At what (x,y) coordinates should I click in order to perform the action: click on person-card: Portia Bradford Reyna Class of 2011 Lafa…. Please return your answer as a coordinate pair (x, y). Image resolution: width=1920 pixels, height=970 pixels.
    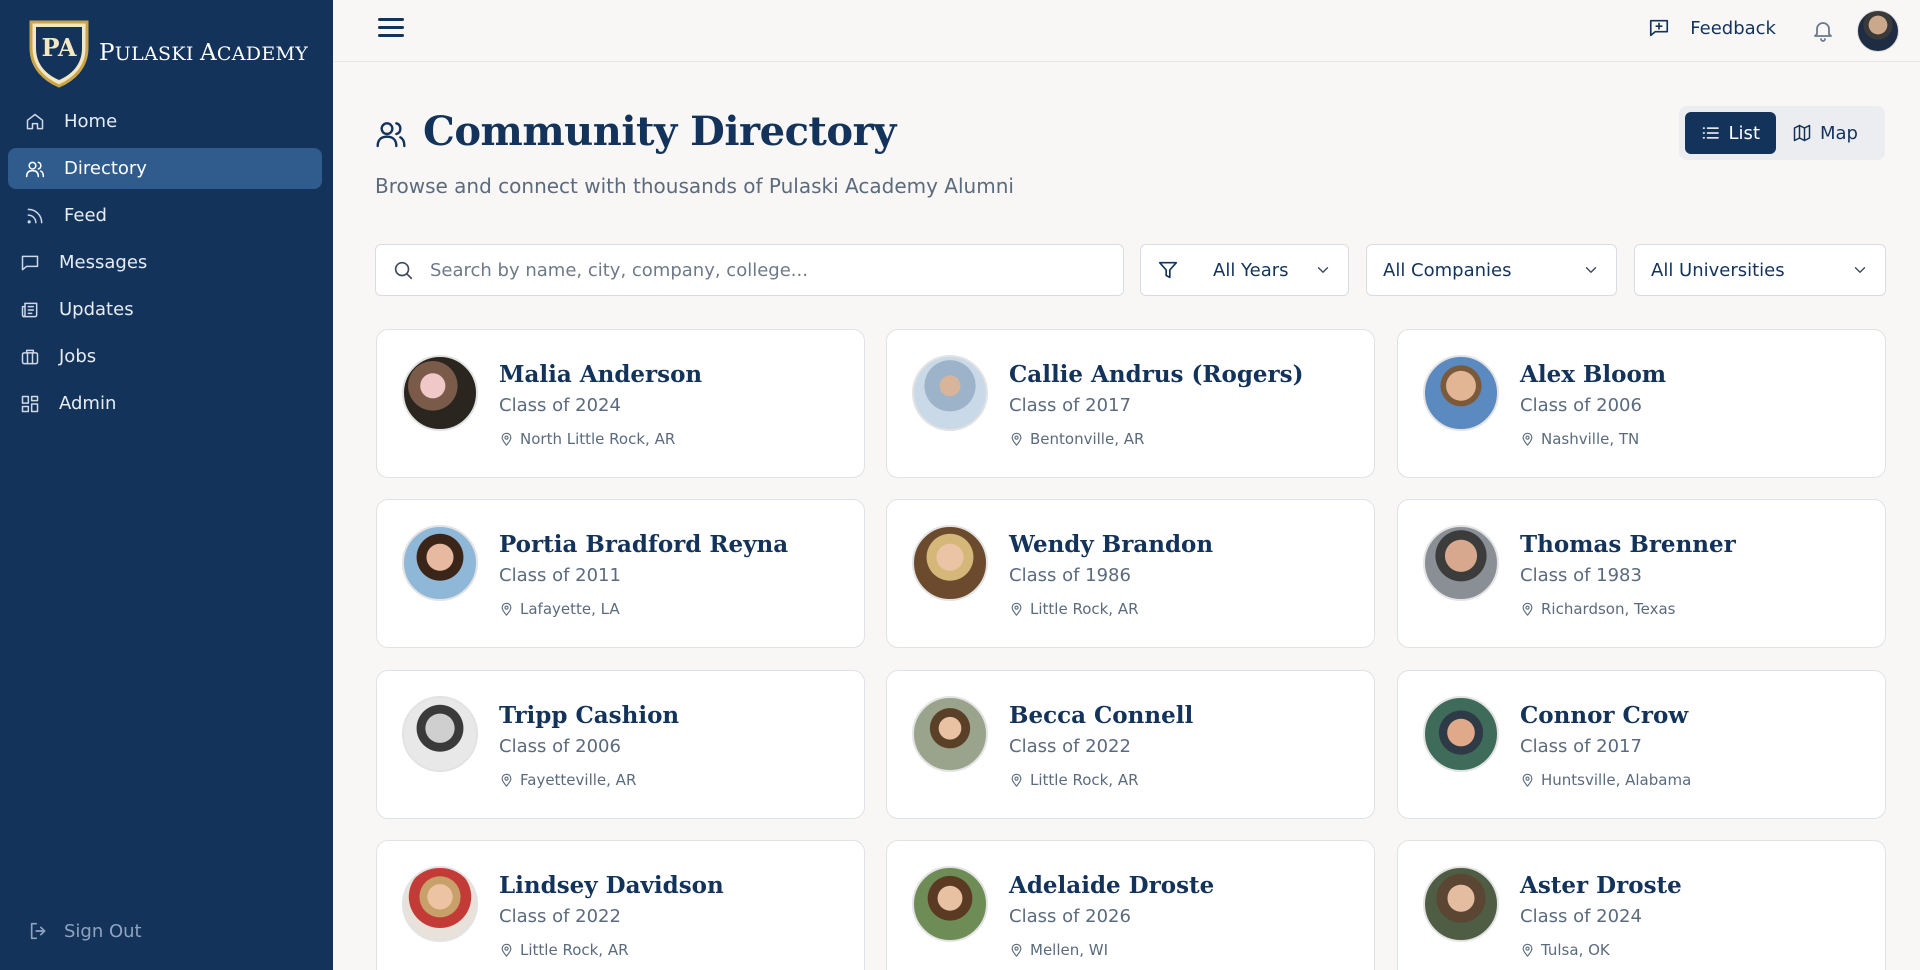
    Looking at the image, I should click on (620, 573).